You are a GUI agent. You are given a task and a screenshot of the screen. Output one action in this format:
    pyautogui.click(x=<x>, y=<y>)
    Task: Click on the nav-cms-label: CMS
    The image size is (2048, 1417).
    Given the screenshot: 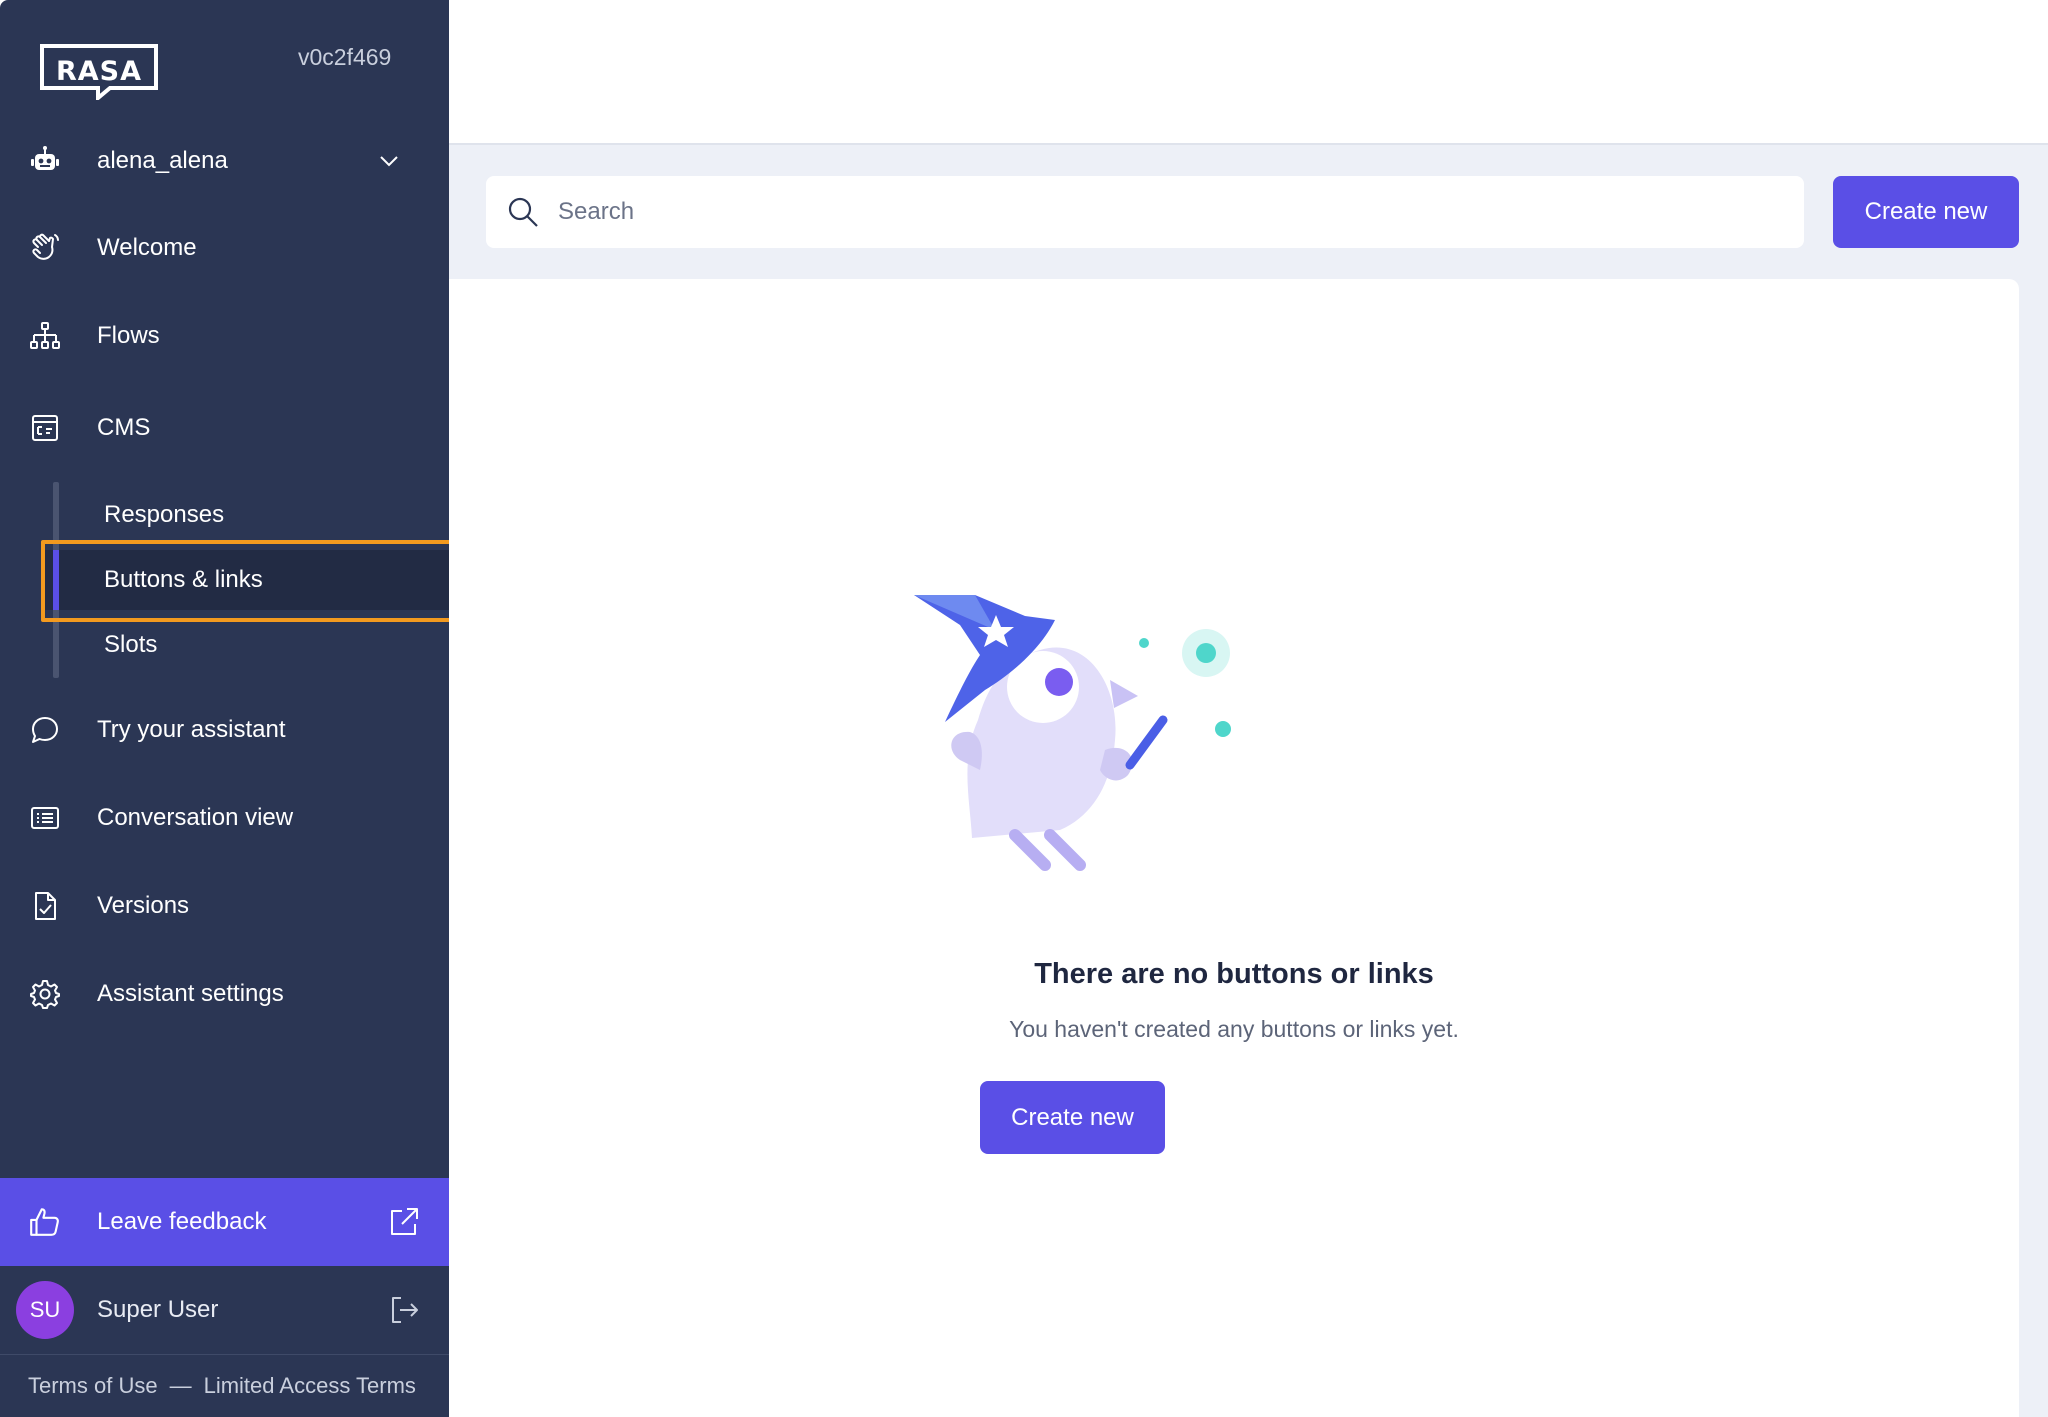 What is the action you would take?
    pyautogui.click(x=124, y=427)
    